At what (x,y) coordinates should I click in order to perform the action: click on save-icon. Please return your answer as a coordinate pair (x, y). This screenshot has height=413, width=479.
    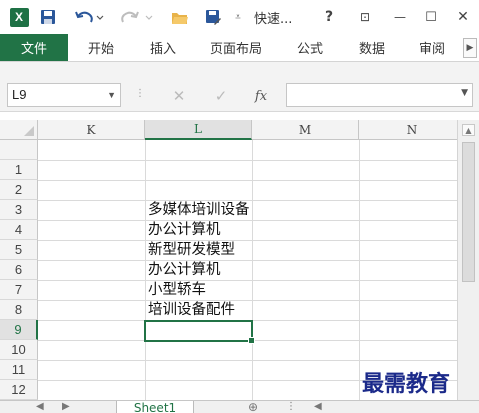
    Looking at the image, I should click on (48, 17).